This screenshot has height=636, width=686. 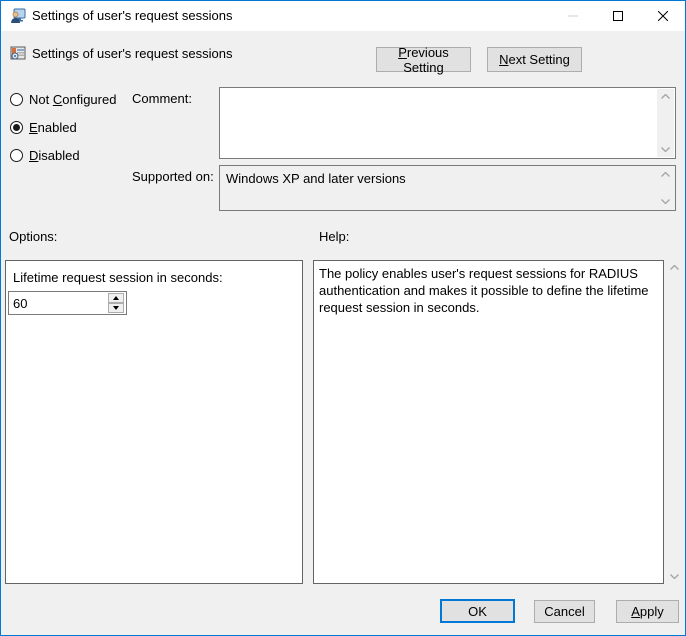 I want to click on lifetime-spinner, so click(x=116, y=303).